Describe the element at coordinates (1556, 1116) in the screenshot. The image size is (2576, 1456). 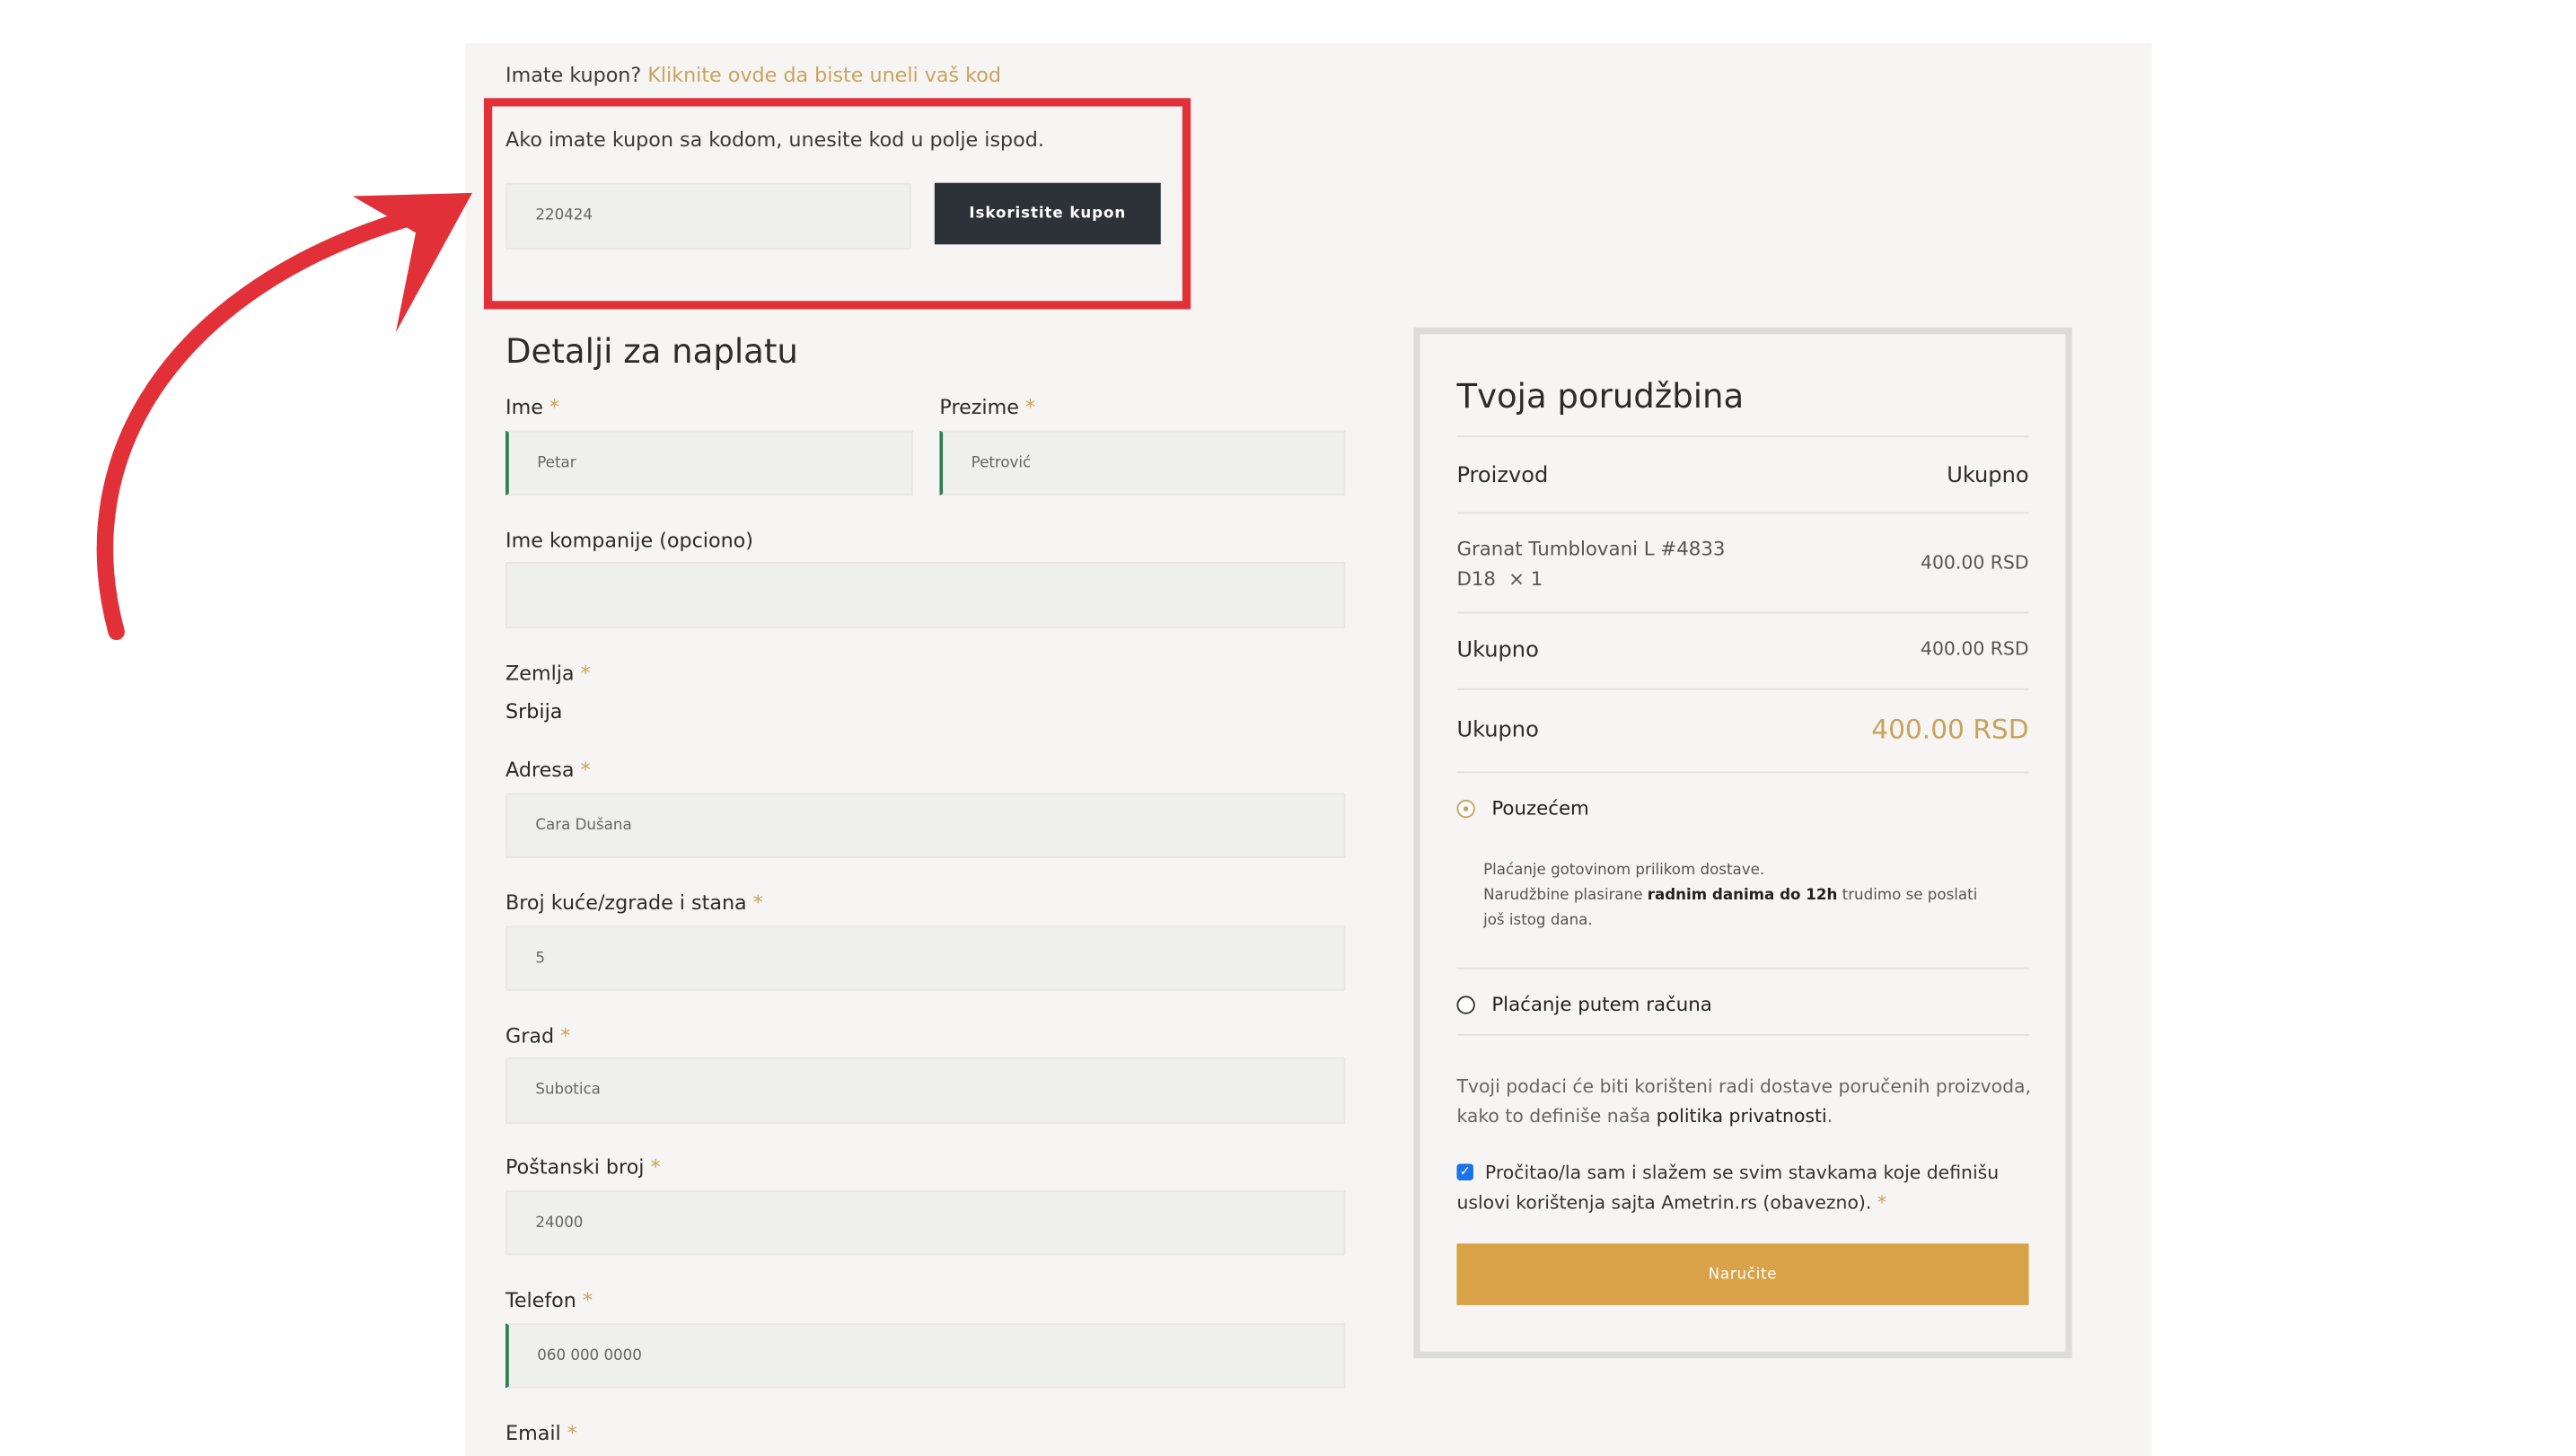
I see `privacy-line2-pre: kako to definiše naša` at that location.